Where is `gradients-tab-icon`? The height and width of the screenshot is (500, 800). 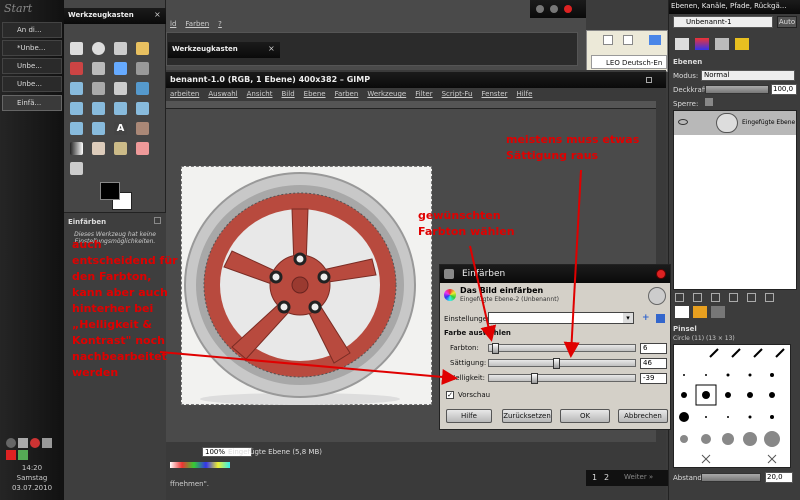 gradients-tab-icon is located at coordinates (718, 312).